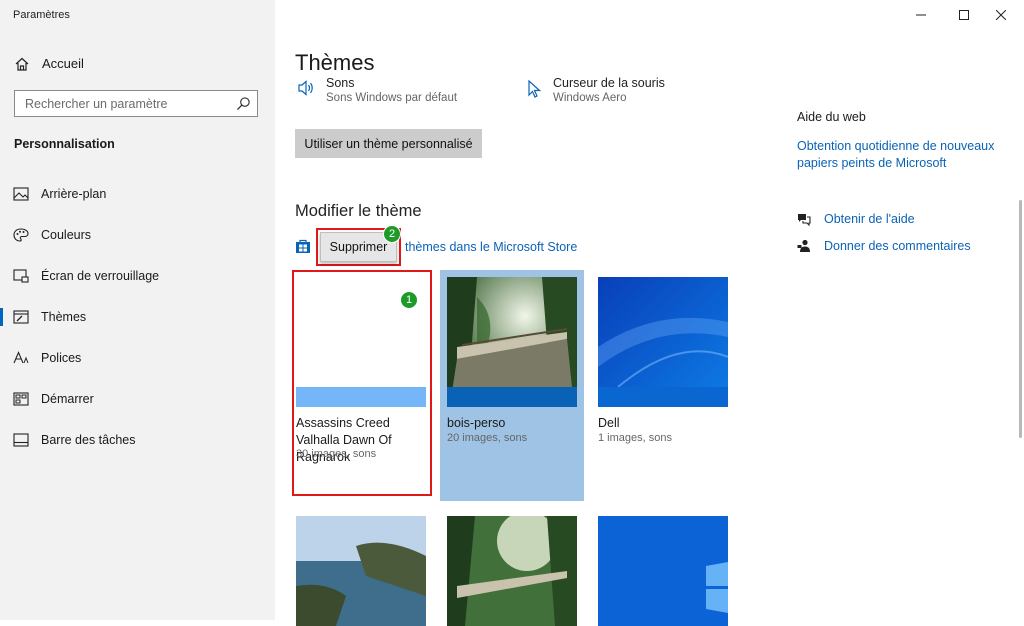 This screenshot has width=1024, height=626. What do you see at coordinates (88, 440) in the screenshot?
I see `sidebar-item-label: Barre des tâches` at bounding box center [88, 440].